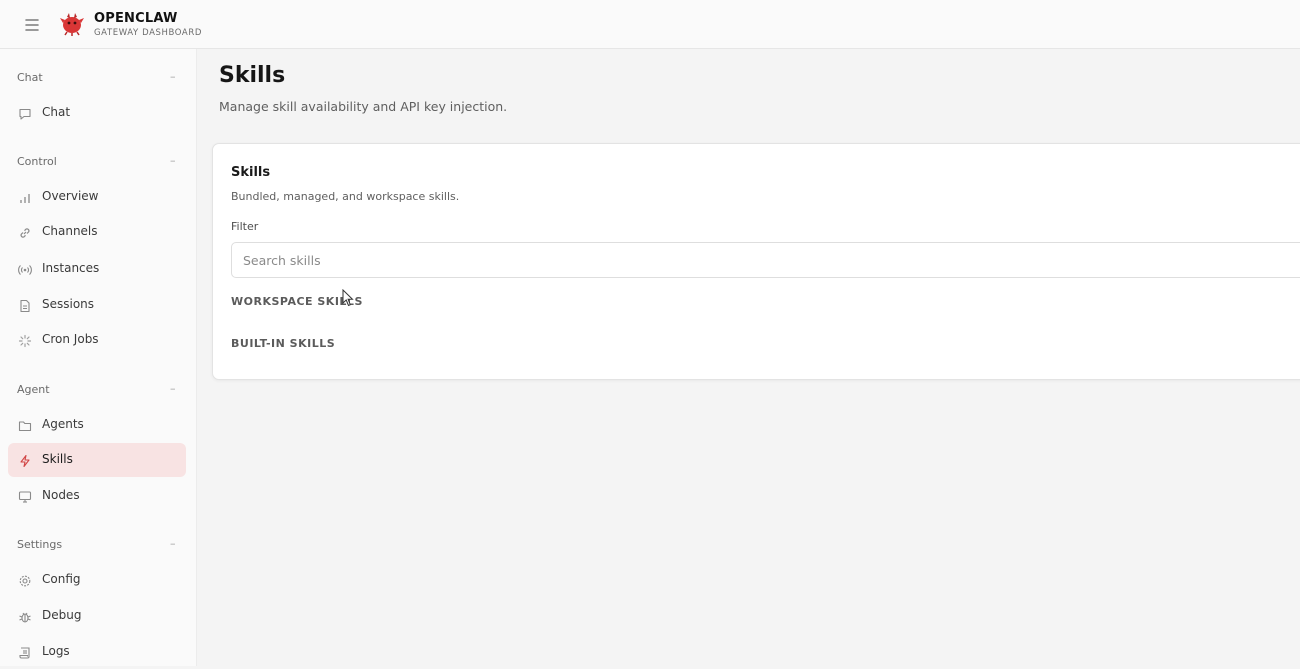 The image size is (1300, 669). I want to click on folder-icon, so click(25, 425).